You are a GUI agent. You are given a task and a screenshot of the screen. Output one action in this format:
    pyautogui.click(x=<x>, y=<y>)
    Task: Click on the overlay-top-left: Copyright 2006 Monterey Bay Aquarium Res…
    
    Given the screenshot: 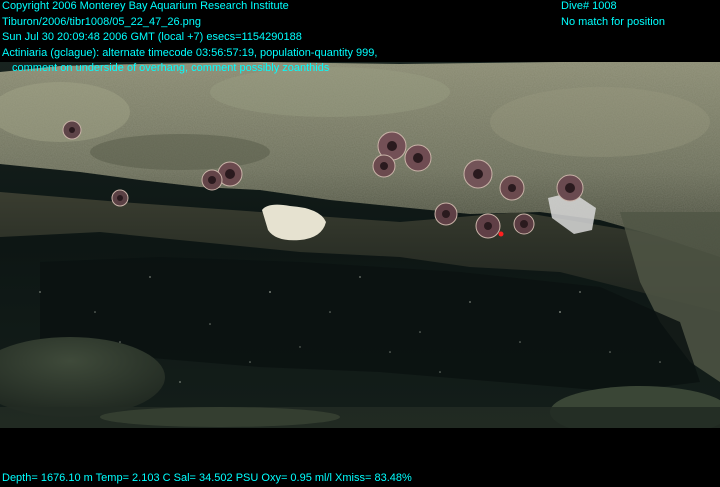 What is the action you would take?
    pyautogui.click(x=189, y=38)
    